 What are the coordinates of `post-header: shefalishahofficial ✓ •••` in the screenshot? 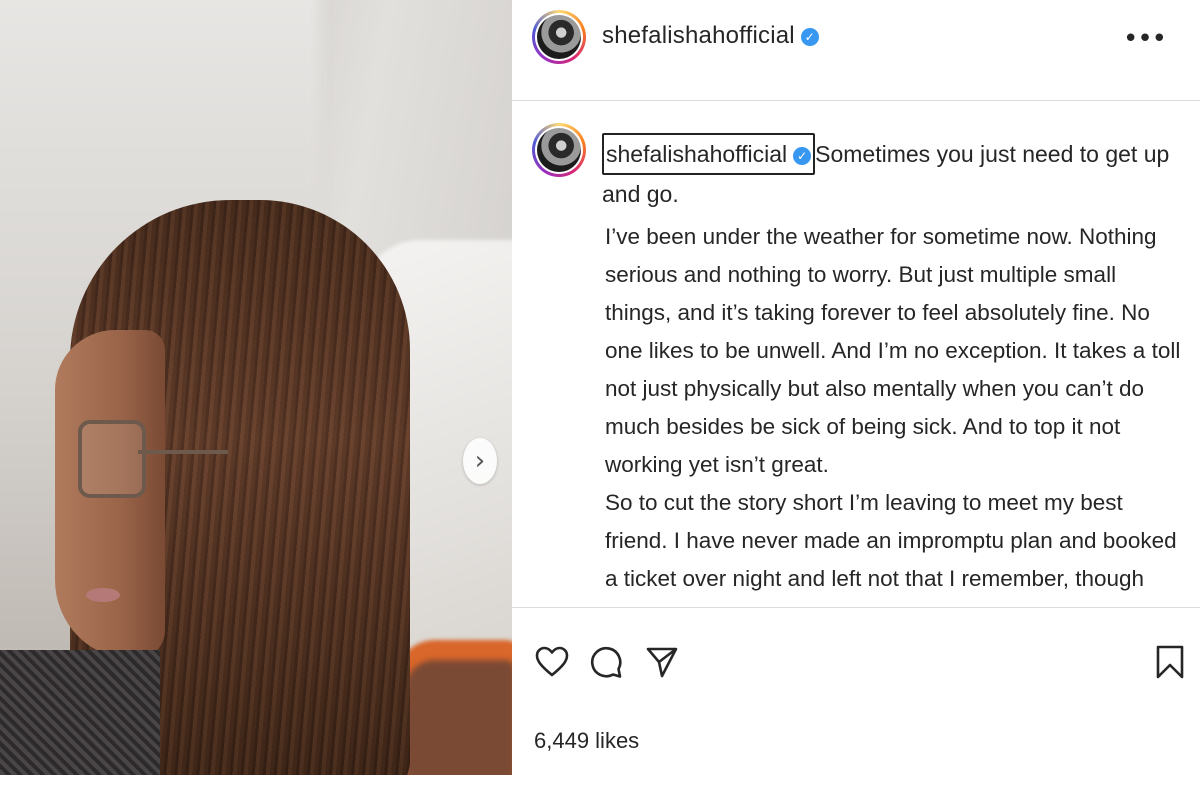 It's located at (856, 50).